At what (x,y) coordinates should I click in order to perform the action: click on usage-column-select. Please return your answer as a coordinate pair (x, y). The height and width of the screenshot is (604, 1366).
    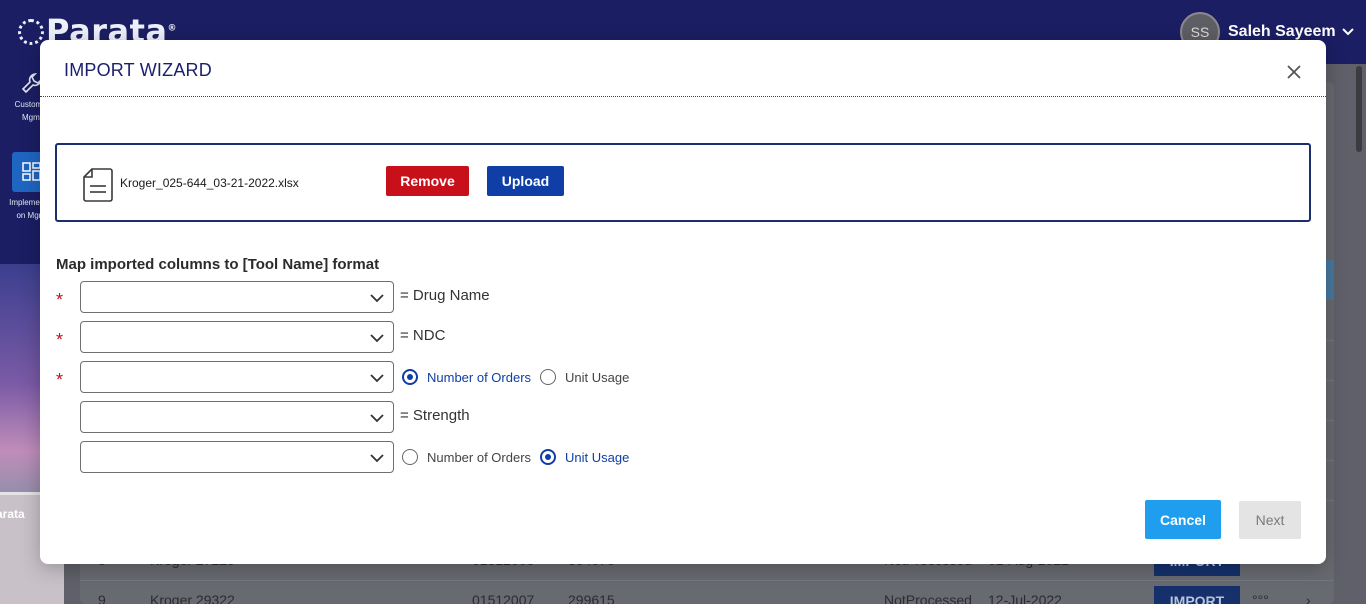
    Looking at the image, I should click on (237, 377).